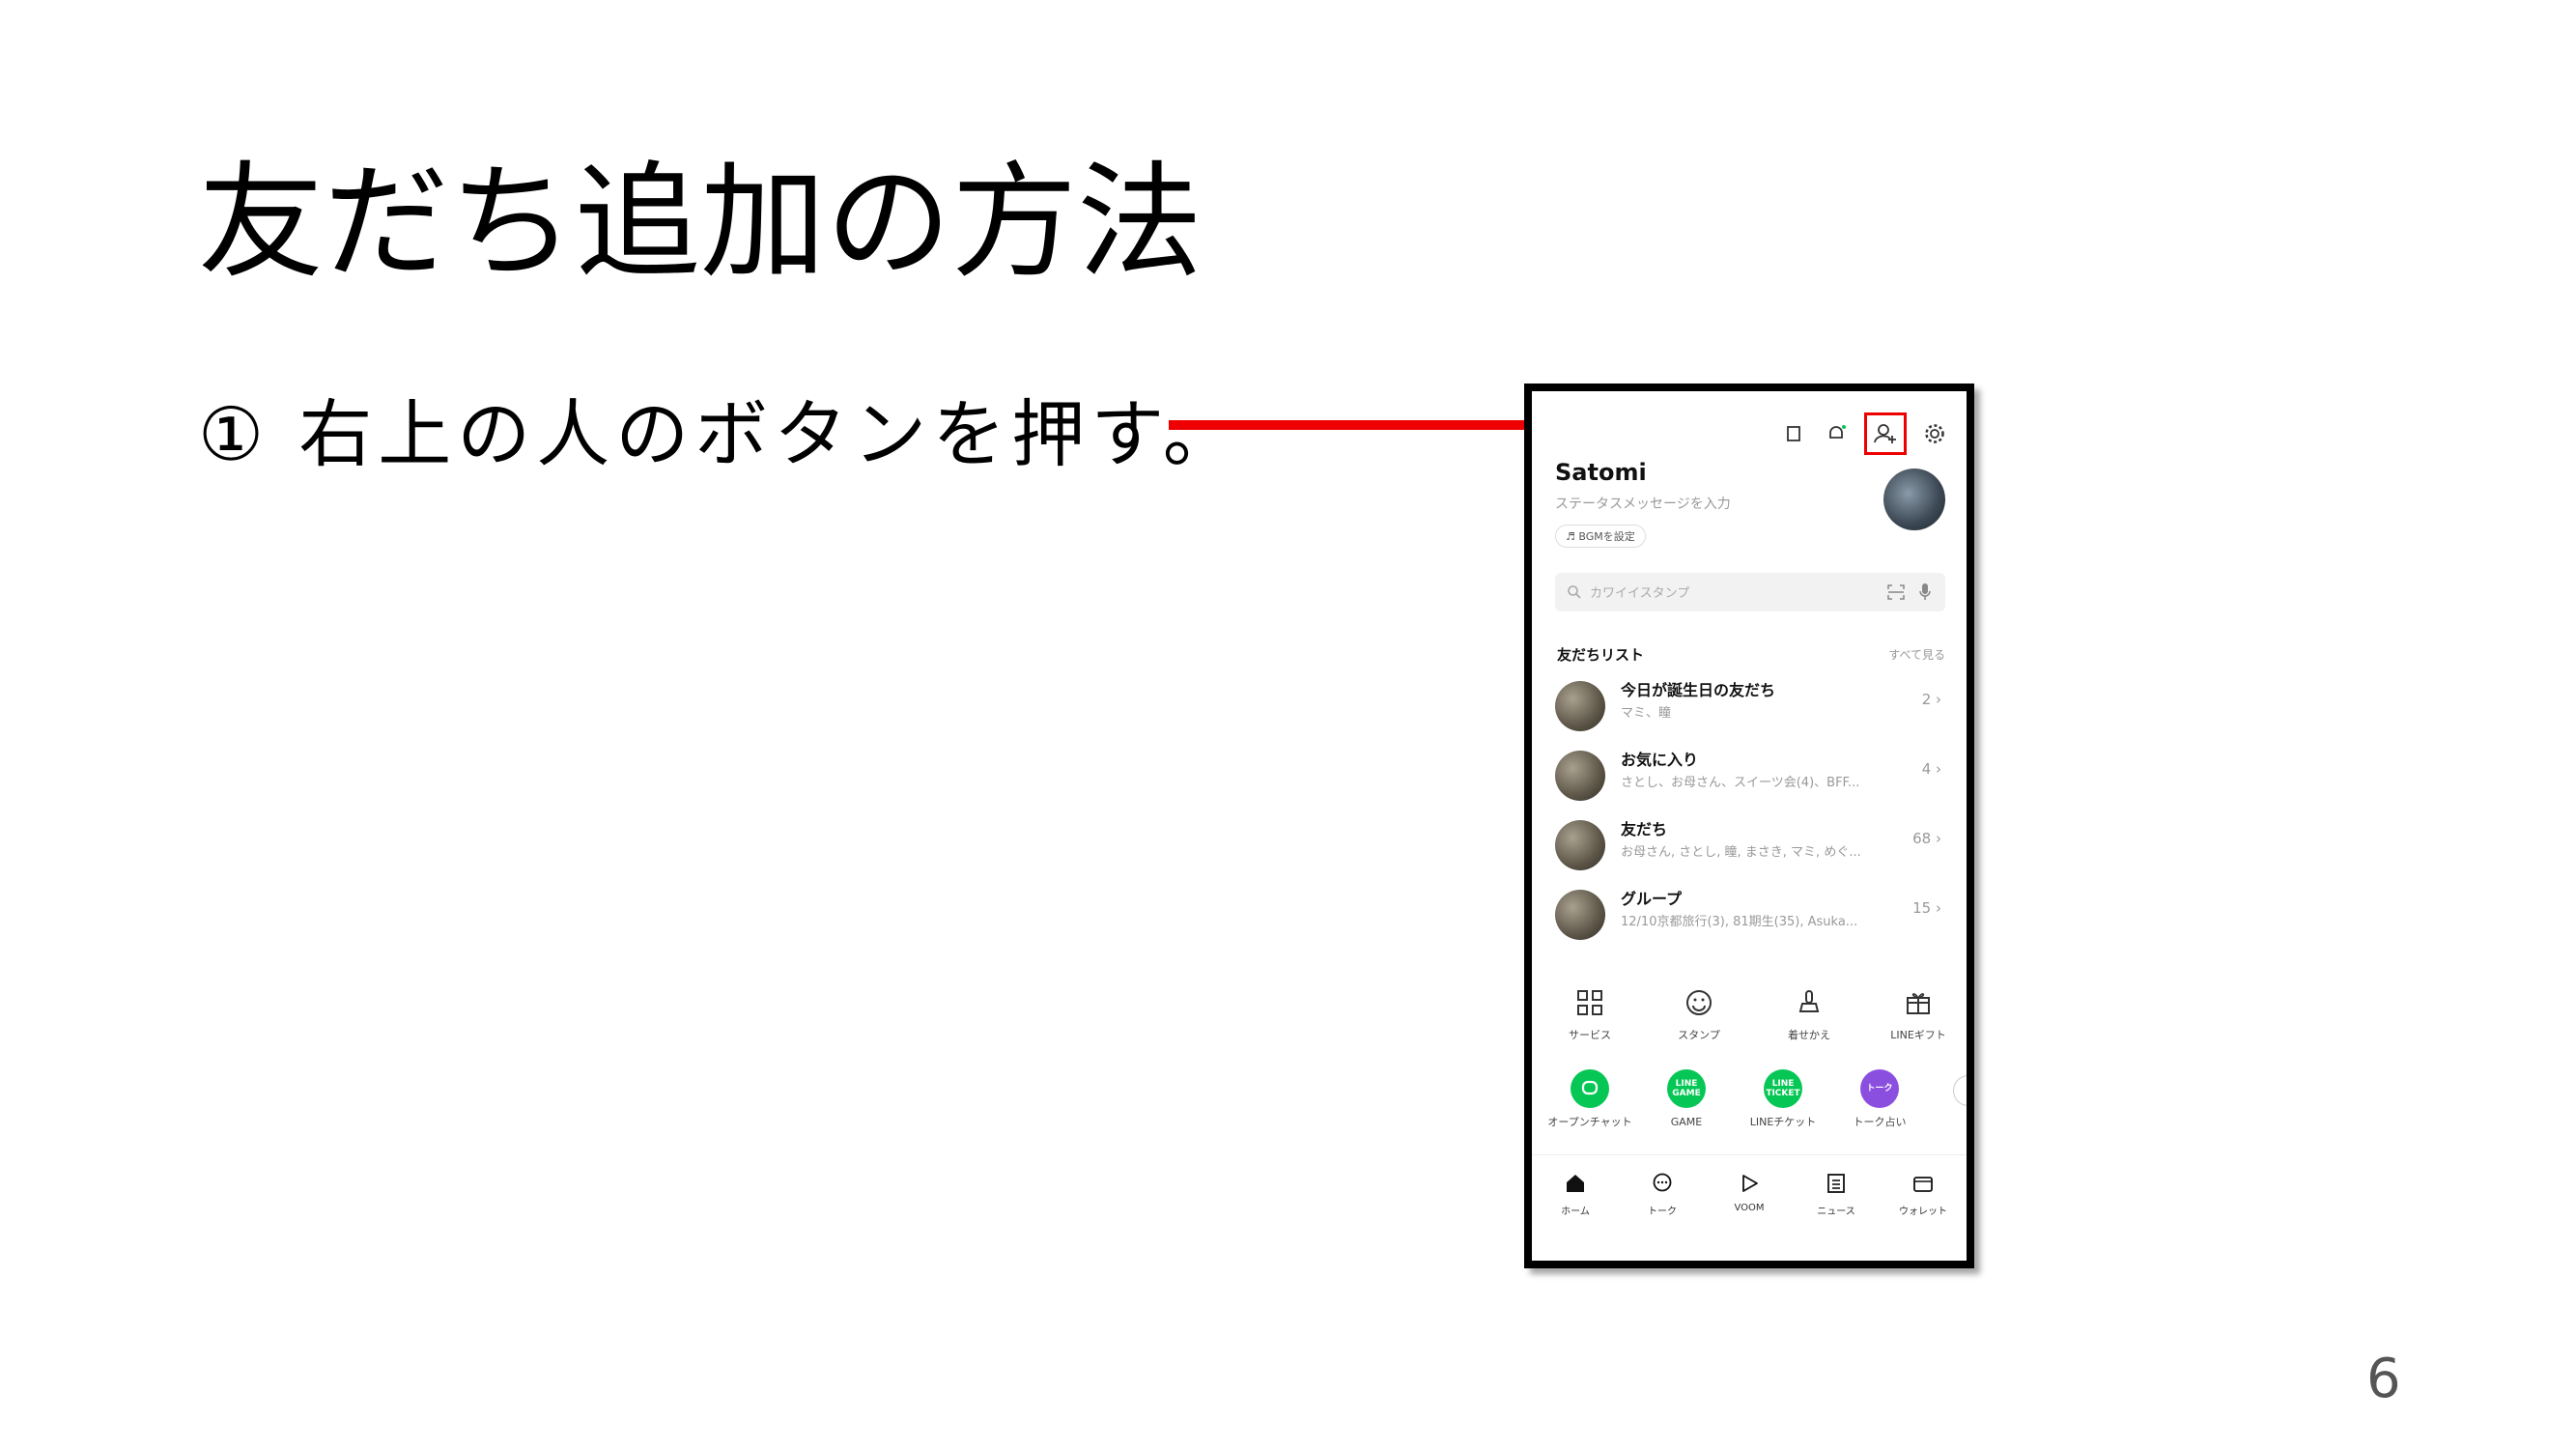 This screenshot has width=2576, height=1449. Describe the element at coordinates (1589, 1002) in the screenshot. I see `grid-icon` at that location.